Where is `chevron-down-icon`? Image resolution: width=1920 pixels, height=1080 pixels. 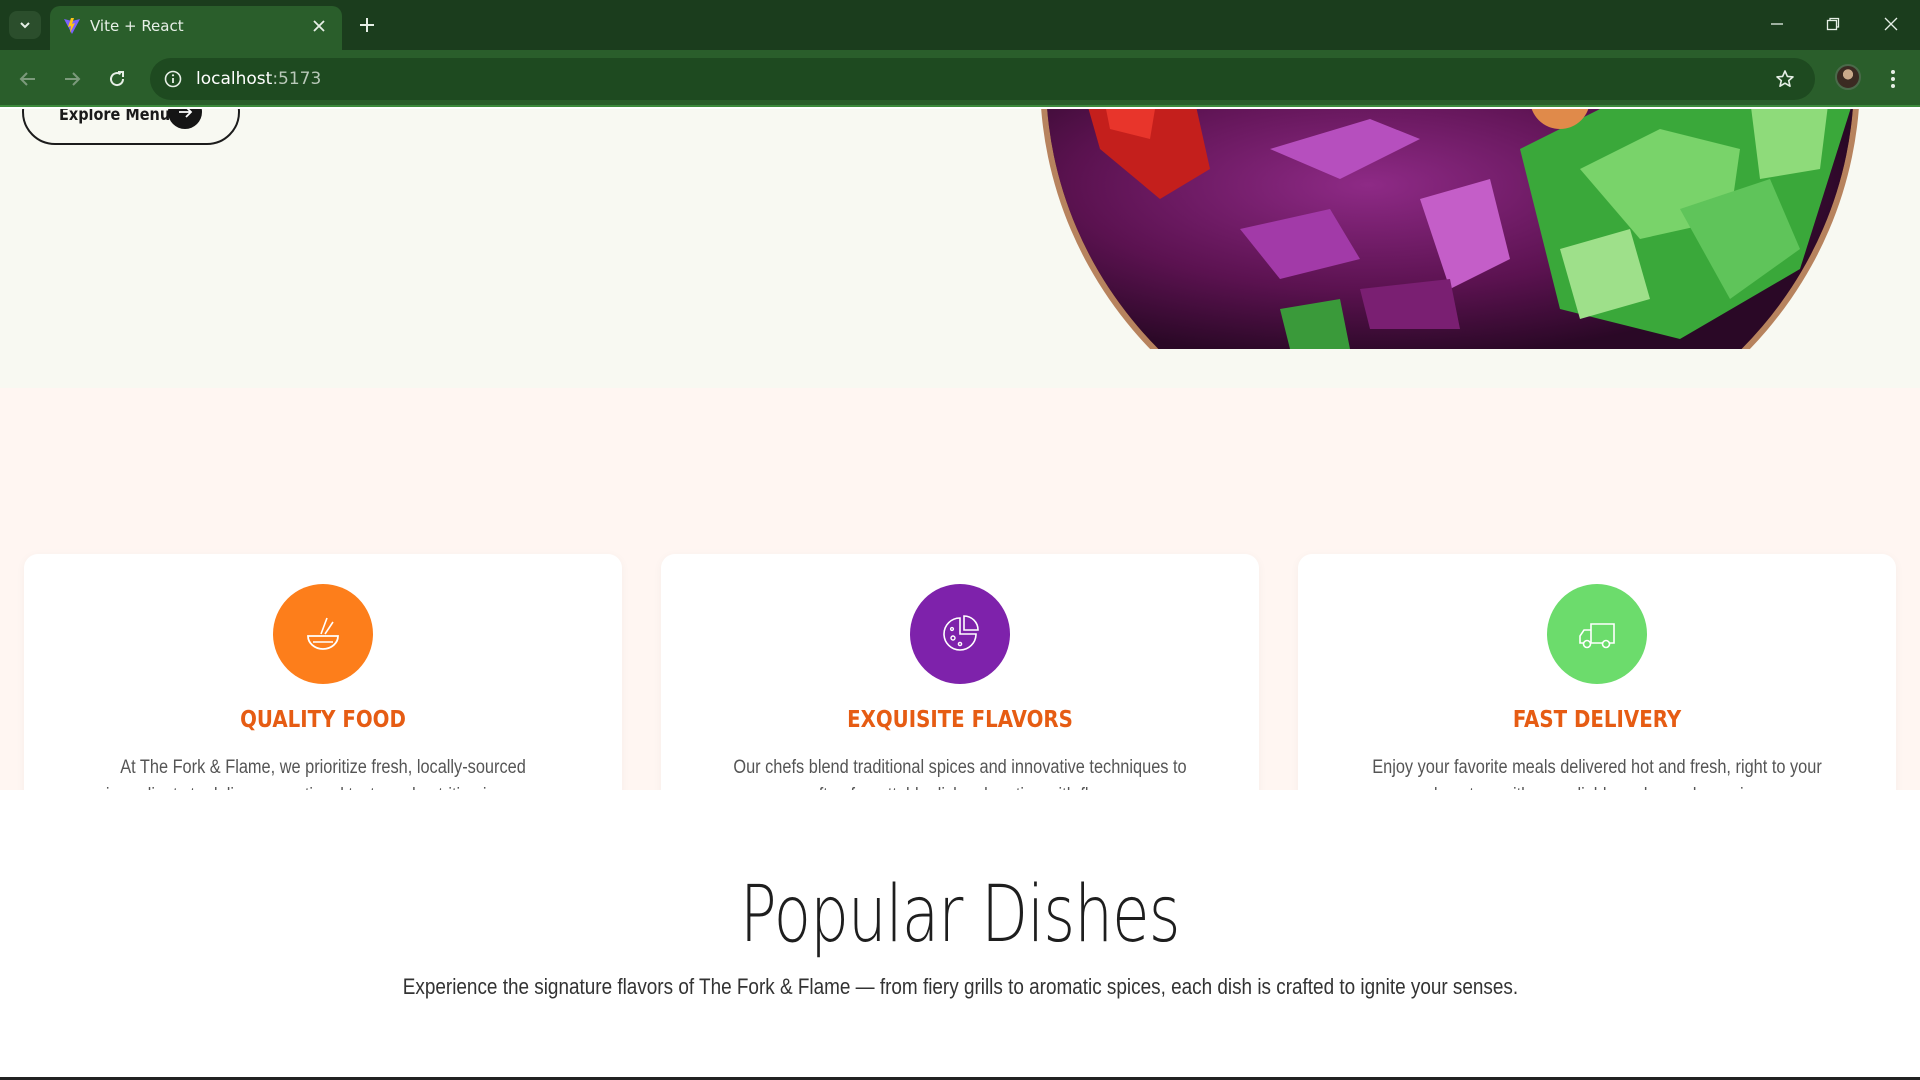
chevron-down-icon is located at coordinates (25, 25).